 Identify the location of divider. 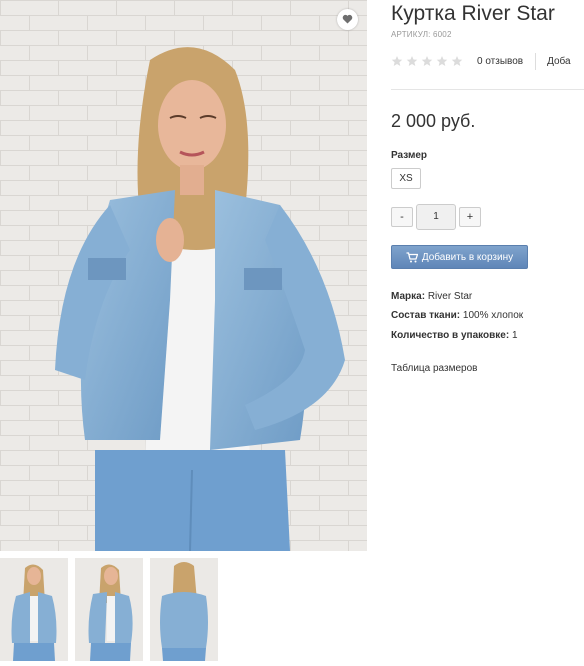
(536, 61).